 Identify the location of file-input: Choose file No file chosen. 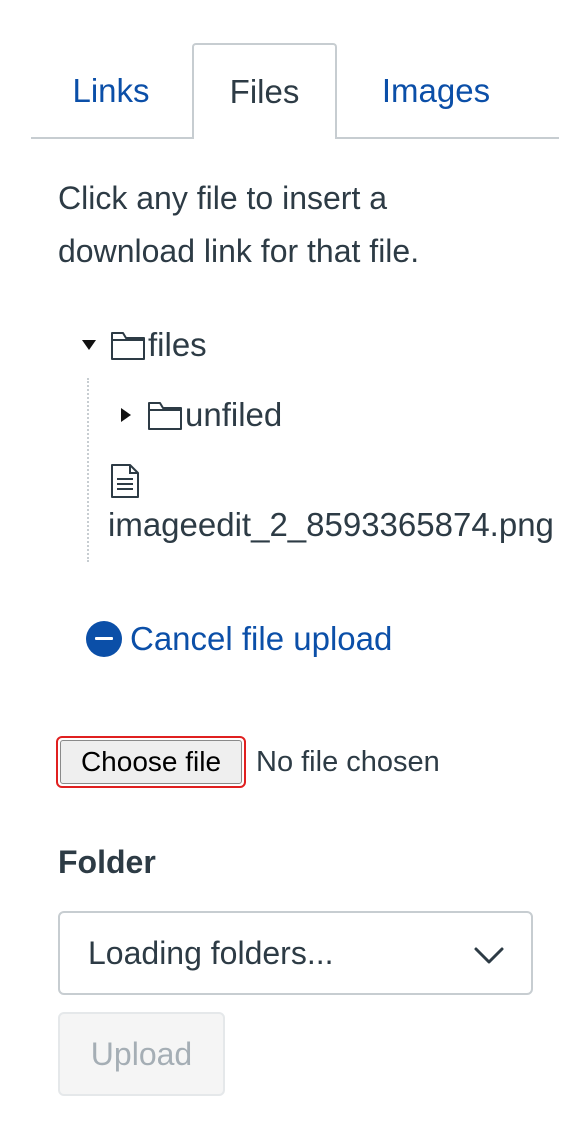
(248, 762).